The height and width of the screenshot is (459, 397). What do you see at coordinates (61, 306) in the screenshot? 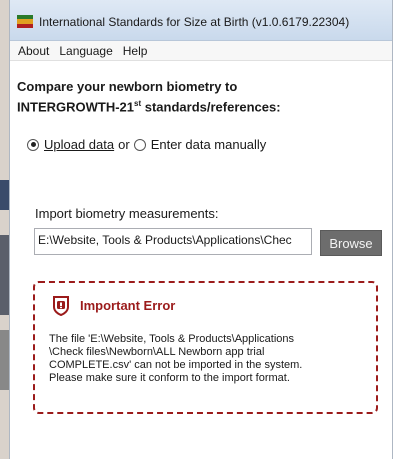
I see `shield-alert-icon` at bounding box center [61, 306].